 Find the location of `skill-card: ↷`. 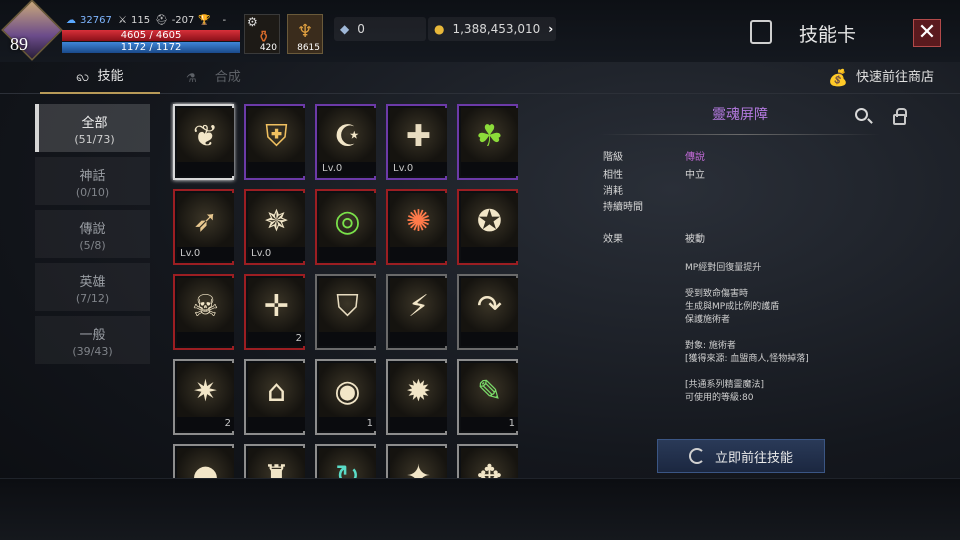

skill-card: ↷ is located at coordinates (487, 312).